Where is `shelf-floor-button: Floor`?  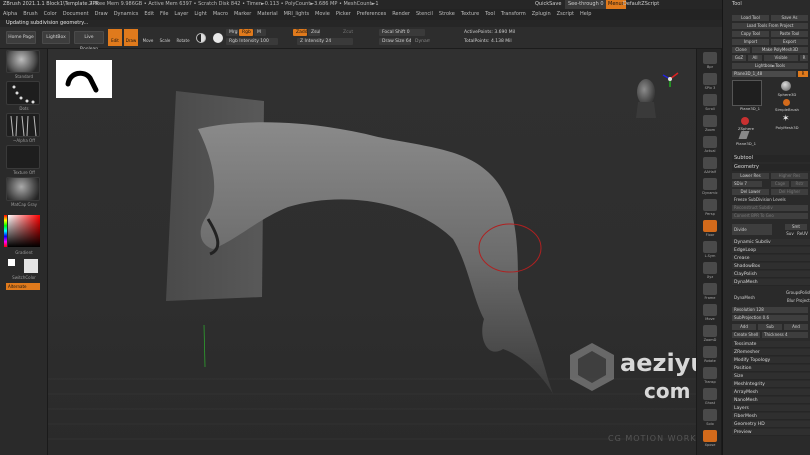
shelf-floor-button: Floor is located at coordinates (710, 230).